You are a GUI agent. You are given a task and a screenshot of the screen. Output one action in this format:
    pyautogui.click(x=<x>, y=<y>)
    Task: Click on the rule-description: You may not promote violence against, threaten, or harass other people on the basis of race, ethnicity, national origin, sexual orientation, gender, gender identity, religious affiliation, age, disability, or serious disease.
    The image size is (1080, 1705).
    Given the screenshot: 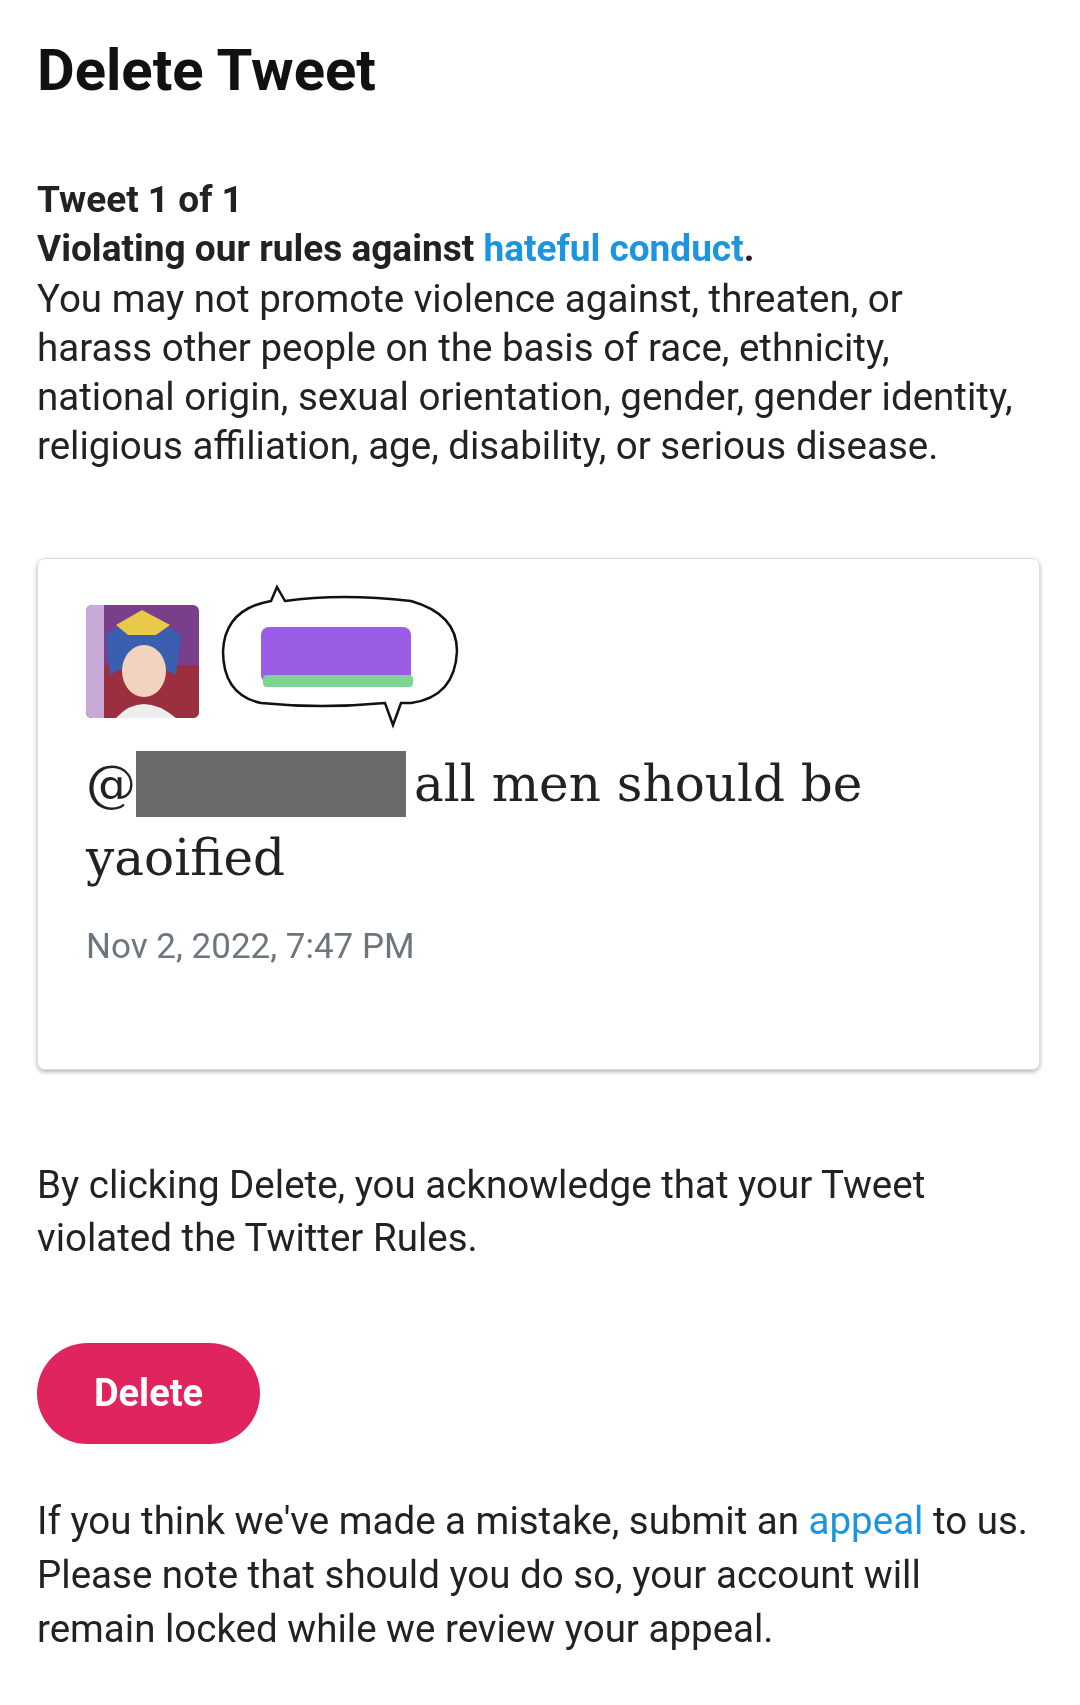 What is the action you would take?
    pyautogui.click(x=525, y=372)
    